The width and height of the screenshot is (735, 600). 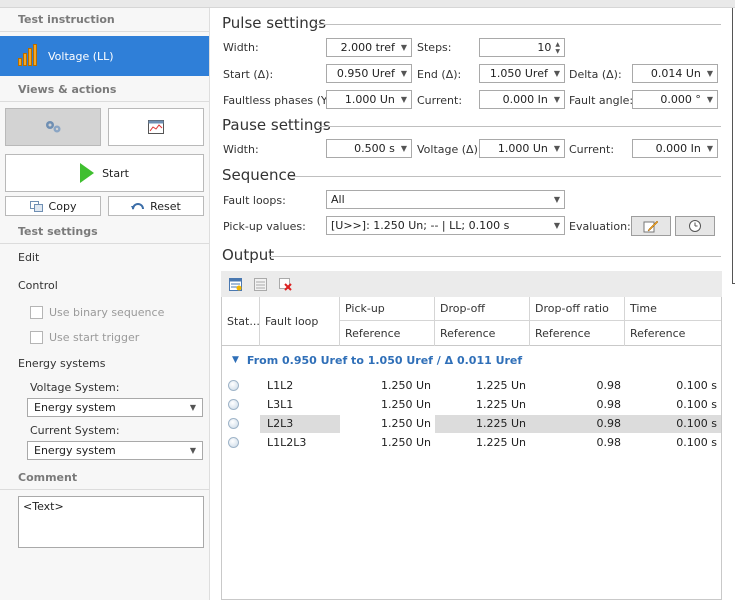 I want to click on table-row-selected: L2L3 1.250 Un 1.225 Un 0.98 0.100 s, so click(x=471, y=424).